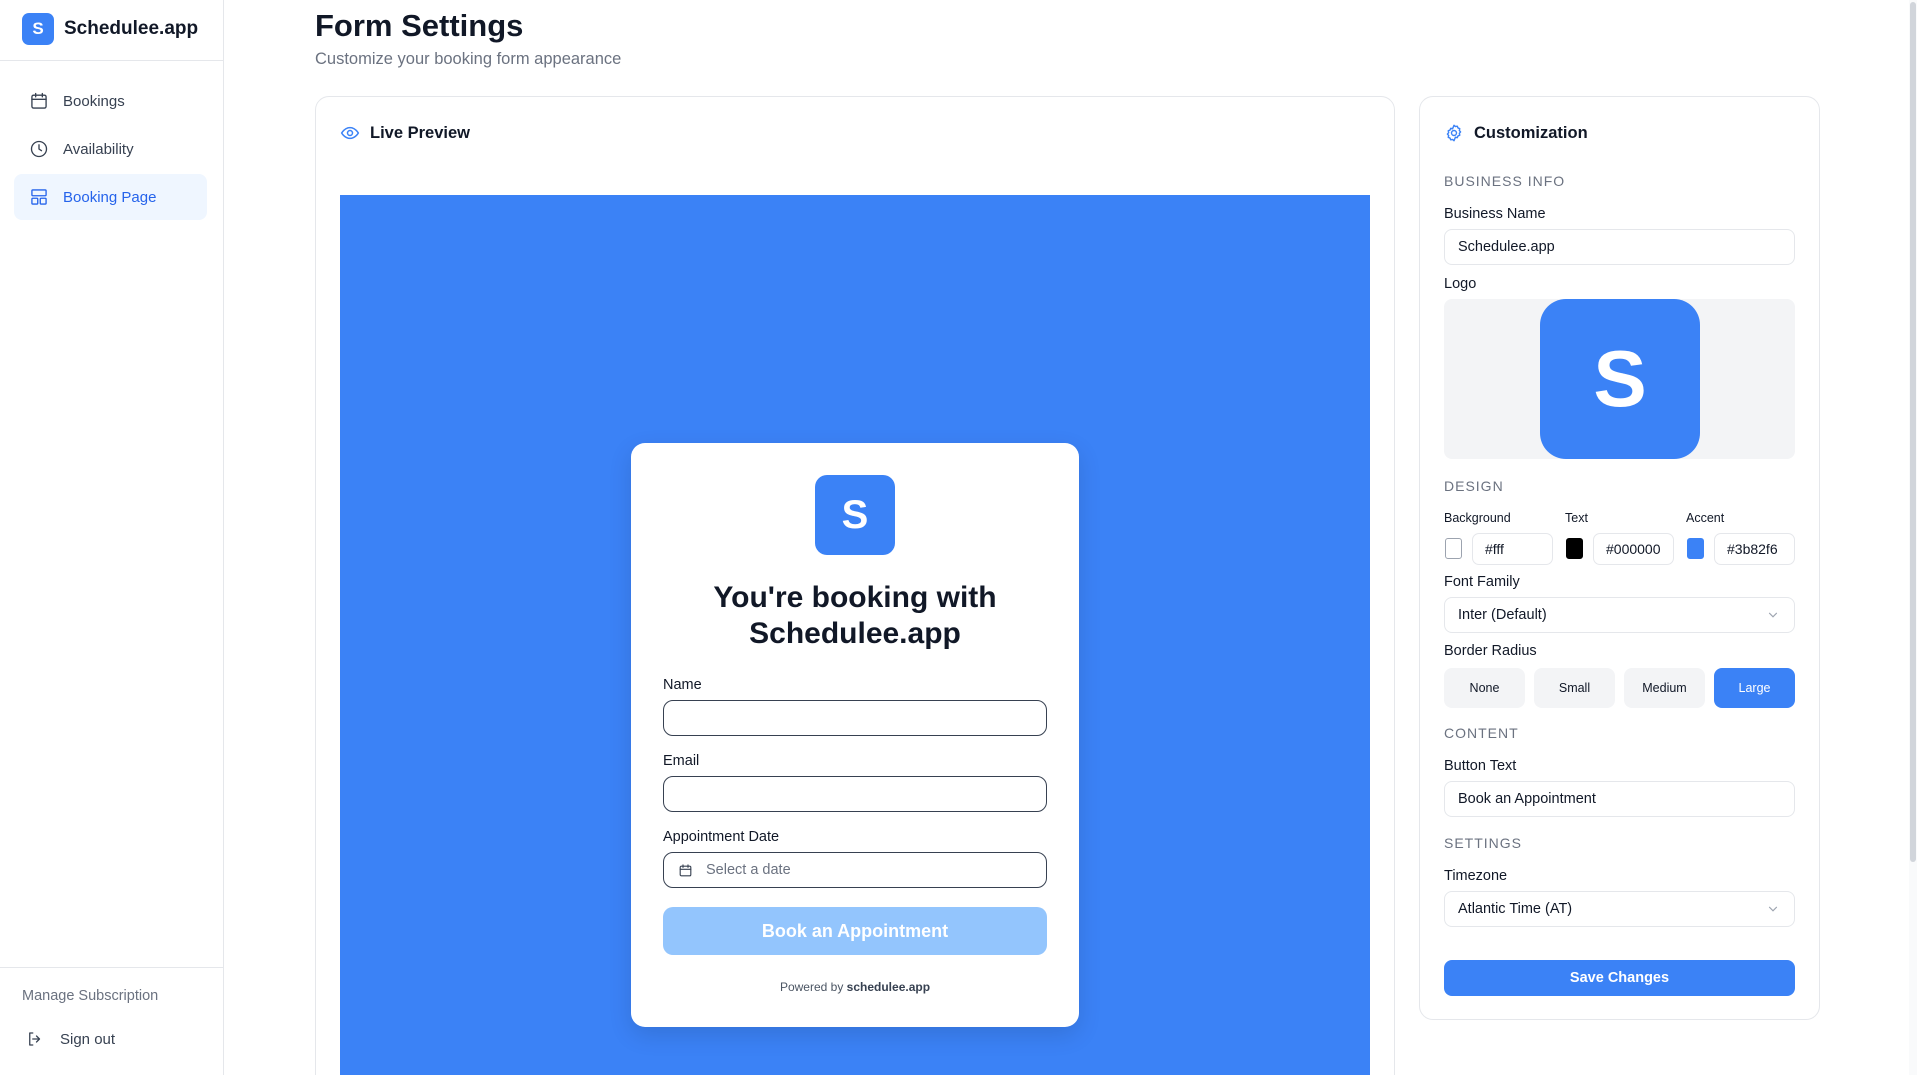  I want to click on sidebar-item-label: Availability, so click(98, 149).